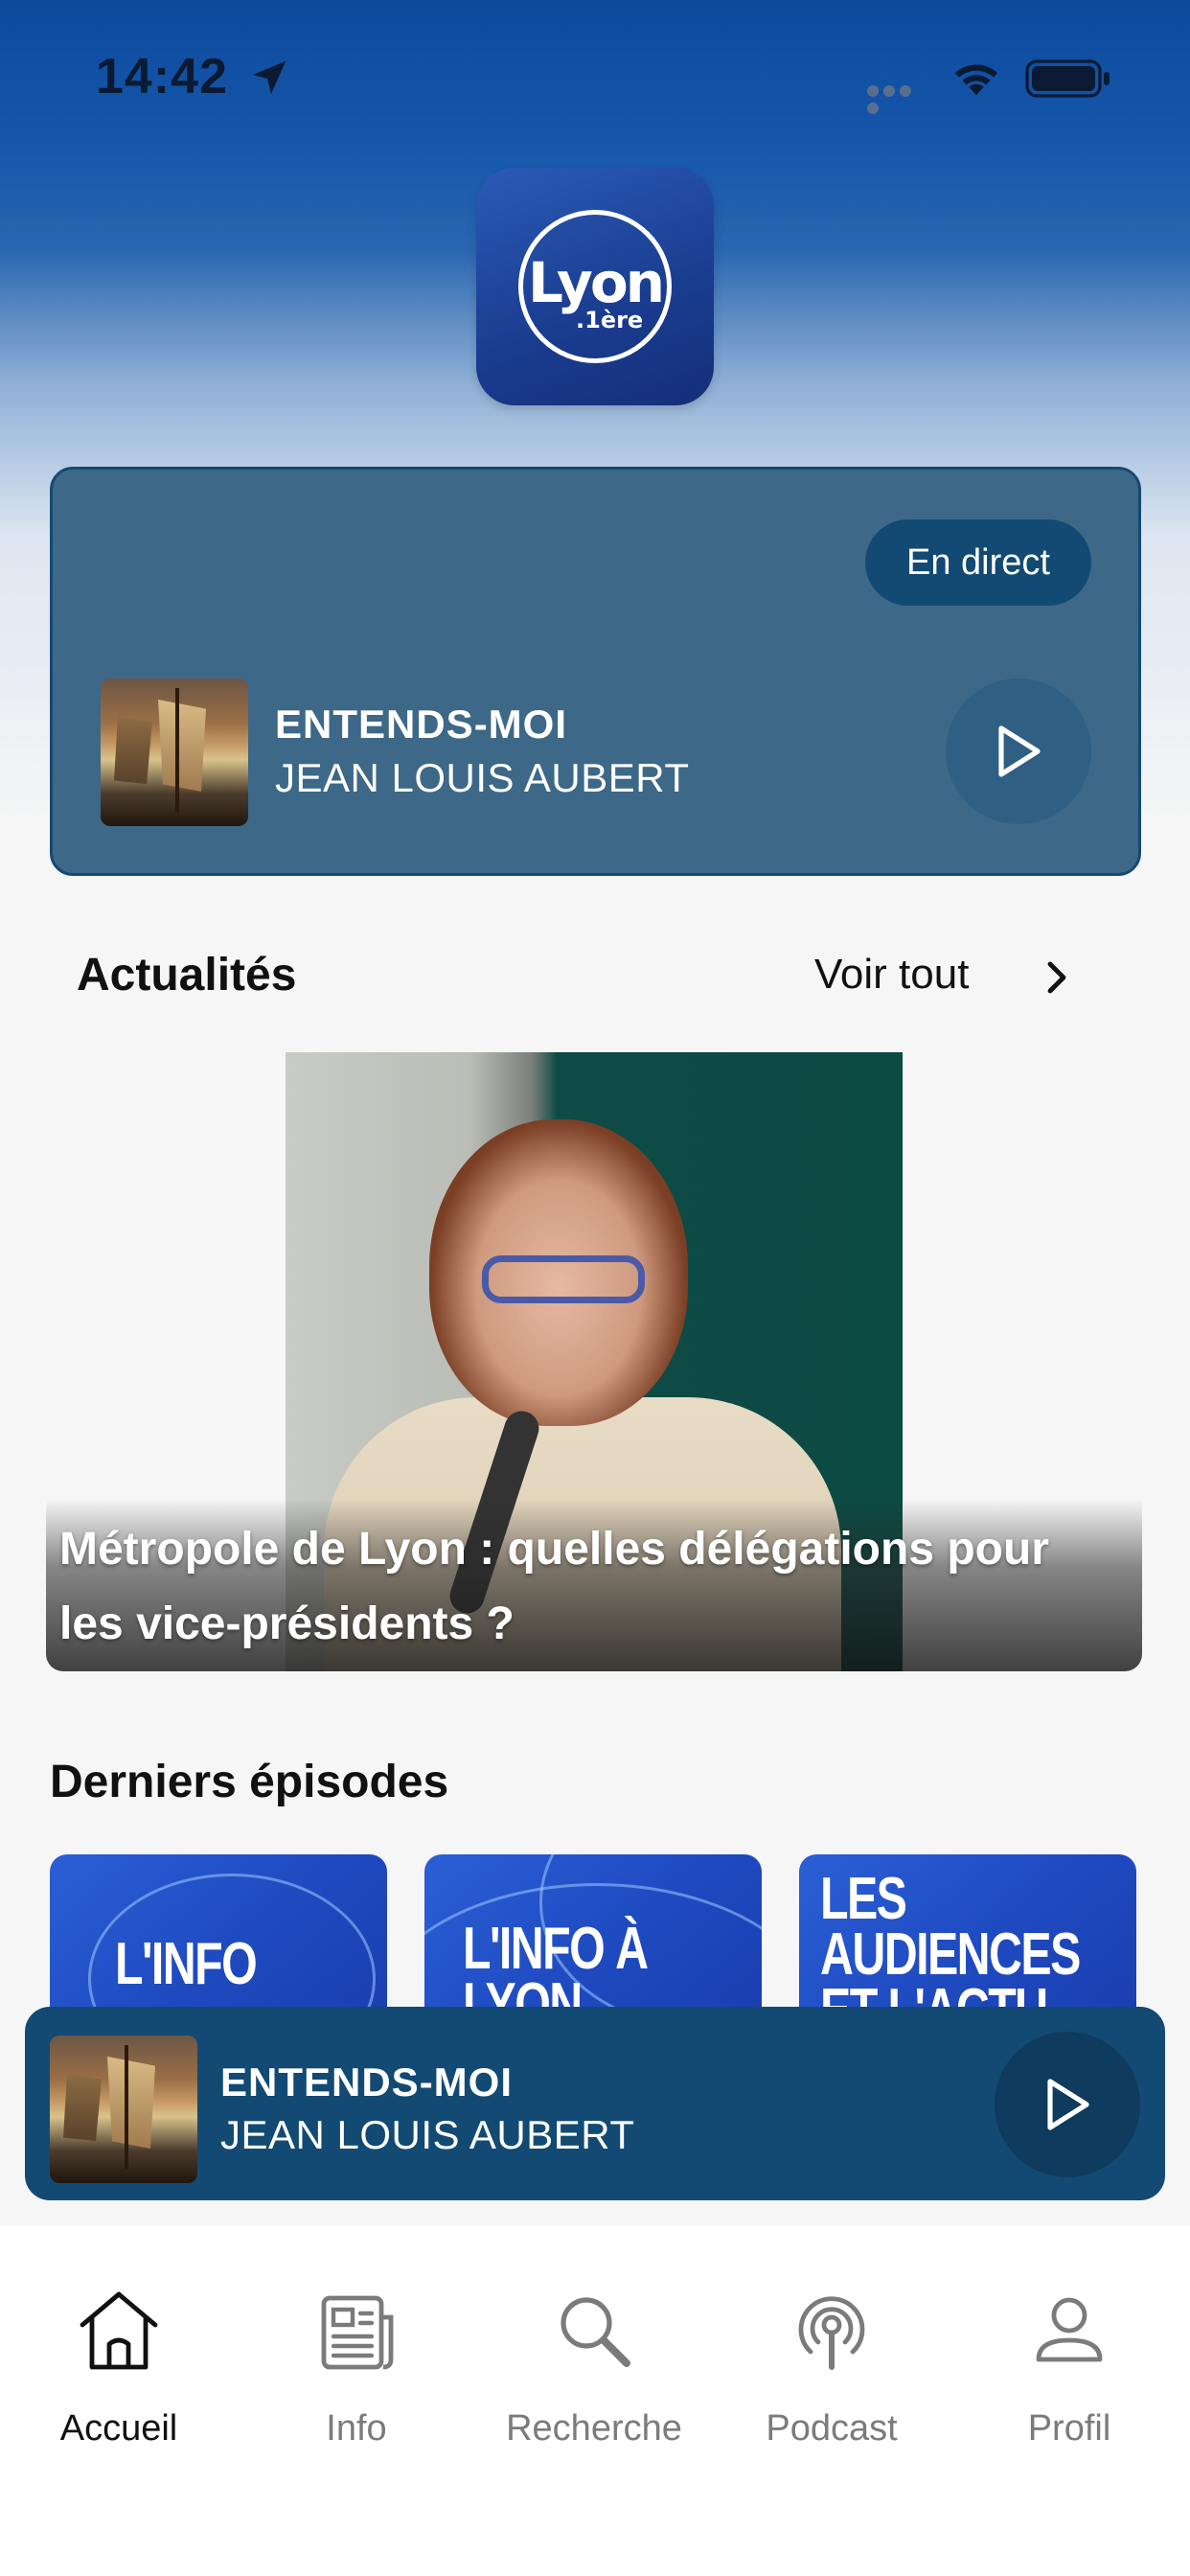 The image size is (1190, 2576). I want to click on tab-label: Profil, so click(1069, 2428).